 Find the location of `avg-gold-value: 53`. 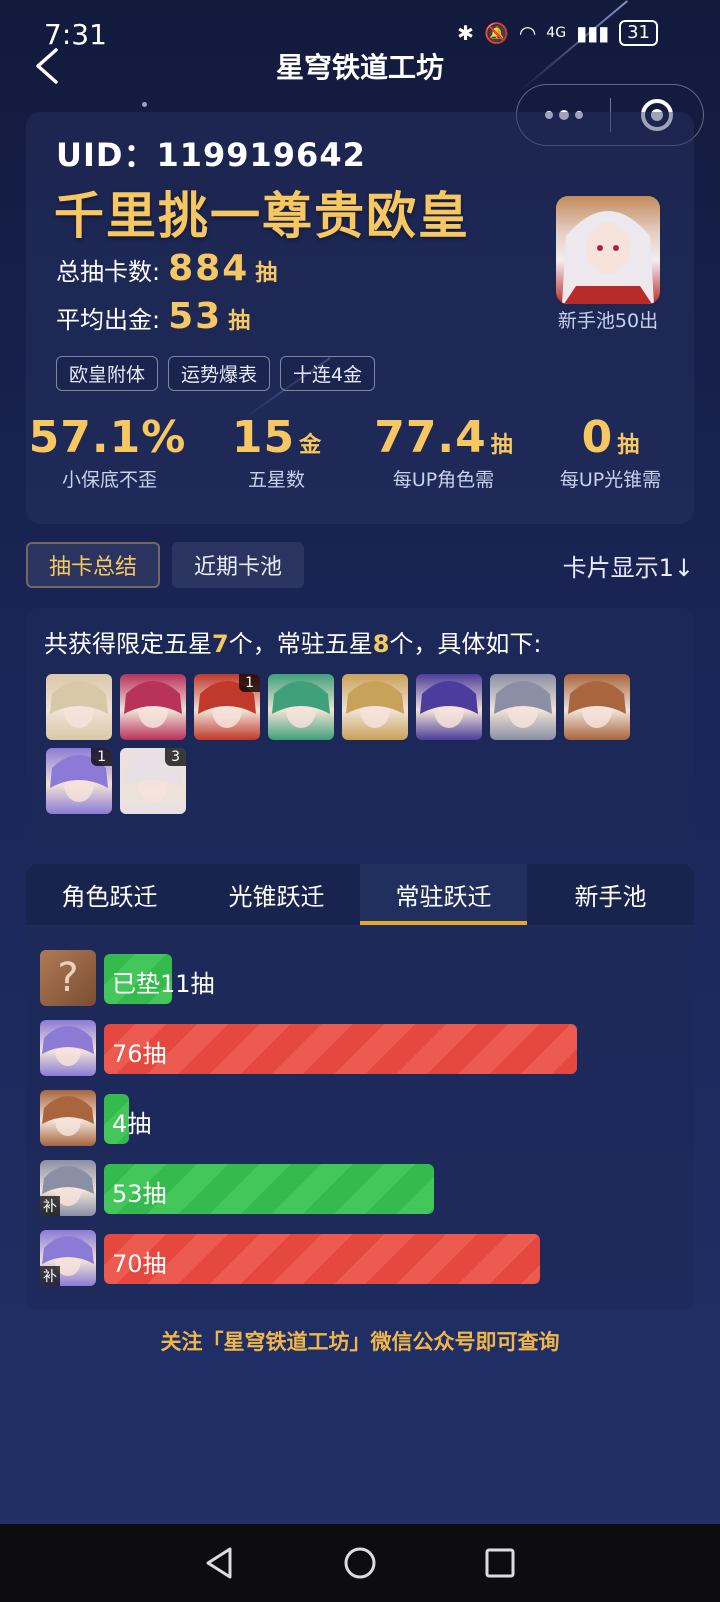

avg-gold-value: 53 is located at coordinates (195, 316).